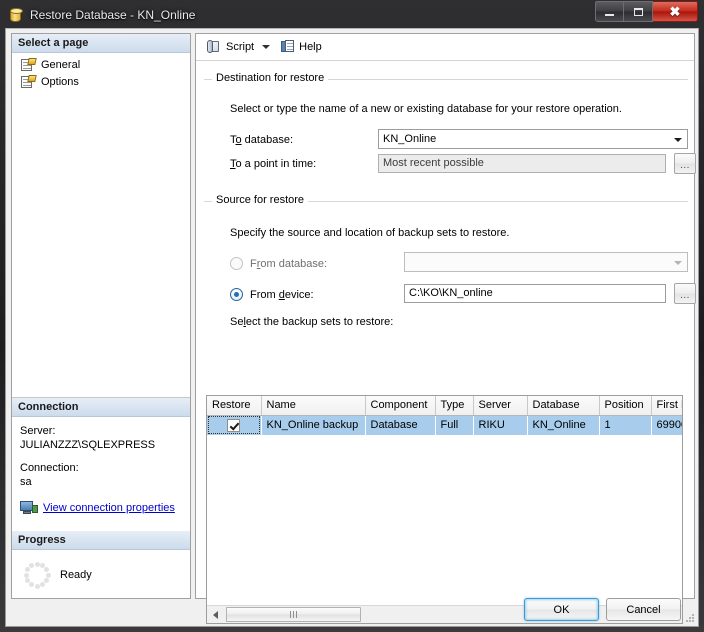 This screenshot has height=632, width=704. Describe the element at coordinates (288, 47) in the screenshot. I see `help-page-icon` at that location.